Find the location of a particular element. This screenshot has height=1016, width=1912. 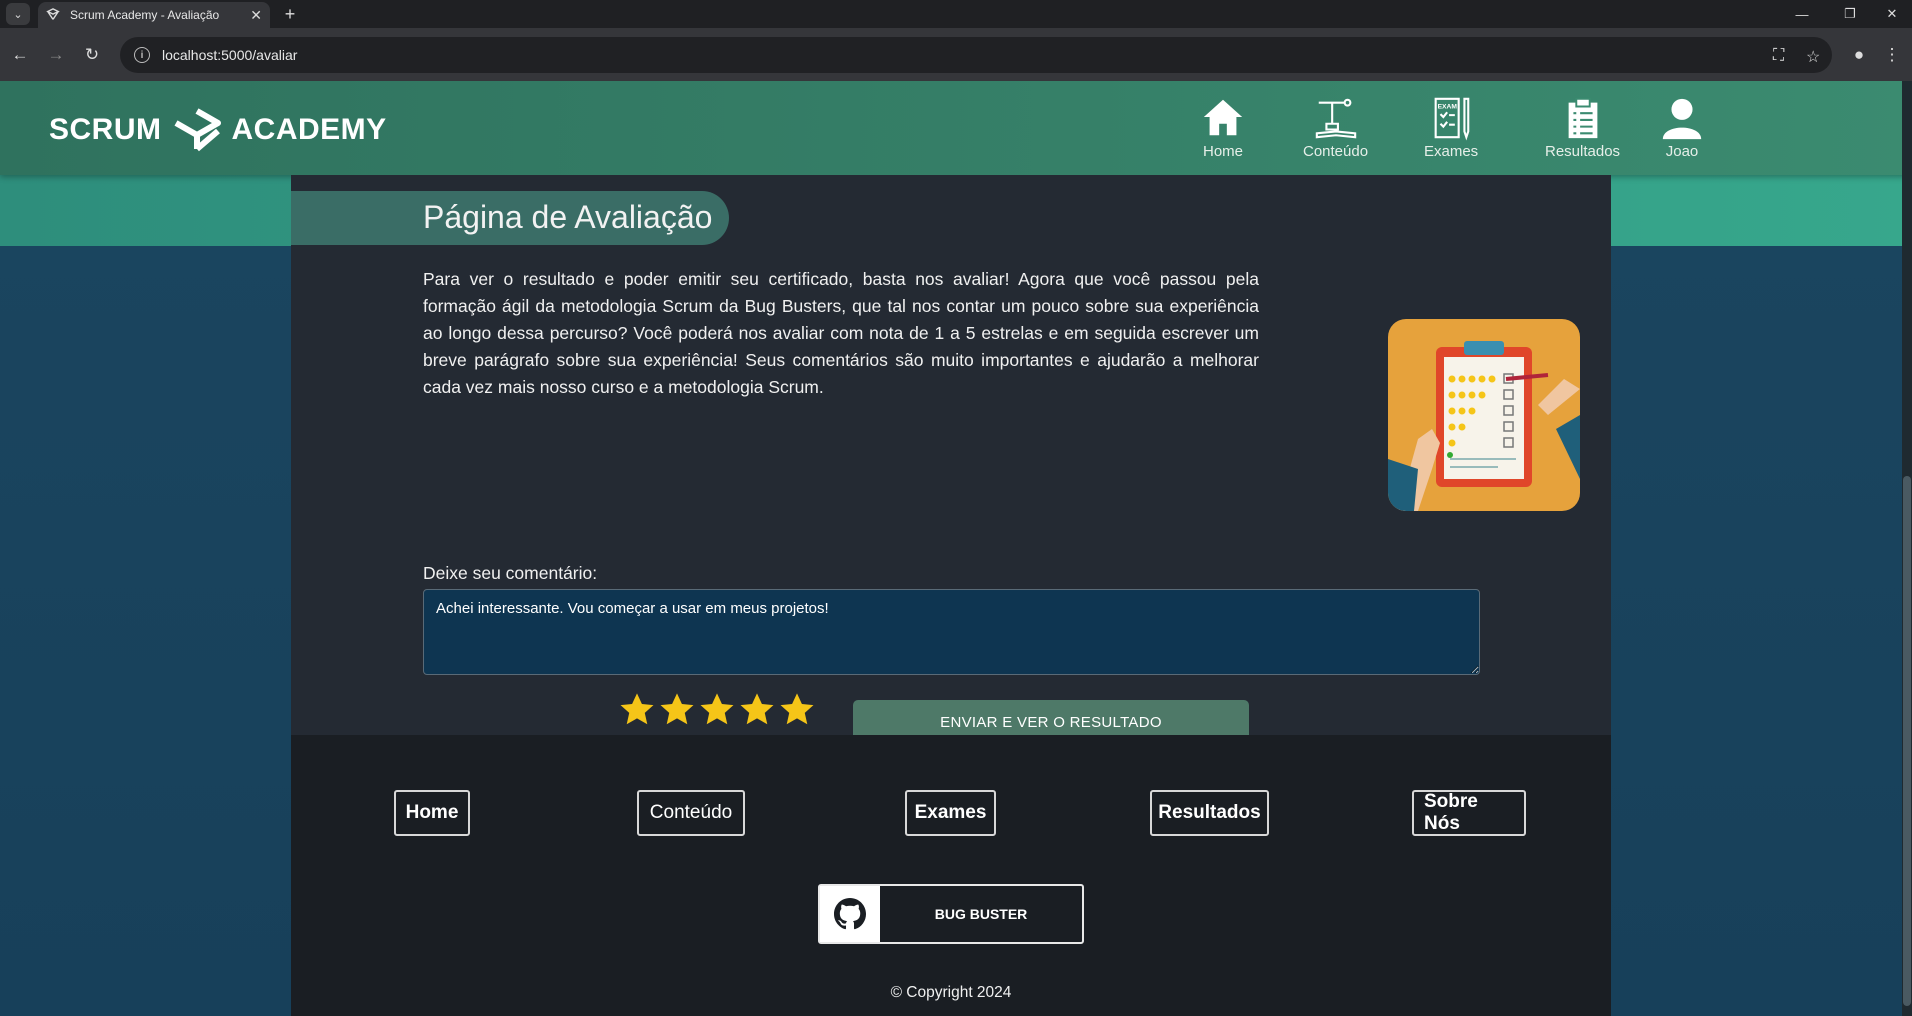

browser-tab-strip: ⌄ Scrum Academy - Avaliação ✕ + — ❐ ✕ is located at coordinates (956, 14).